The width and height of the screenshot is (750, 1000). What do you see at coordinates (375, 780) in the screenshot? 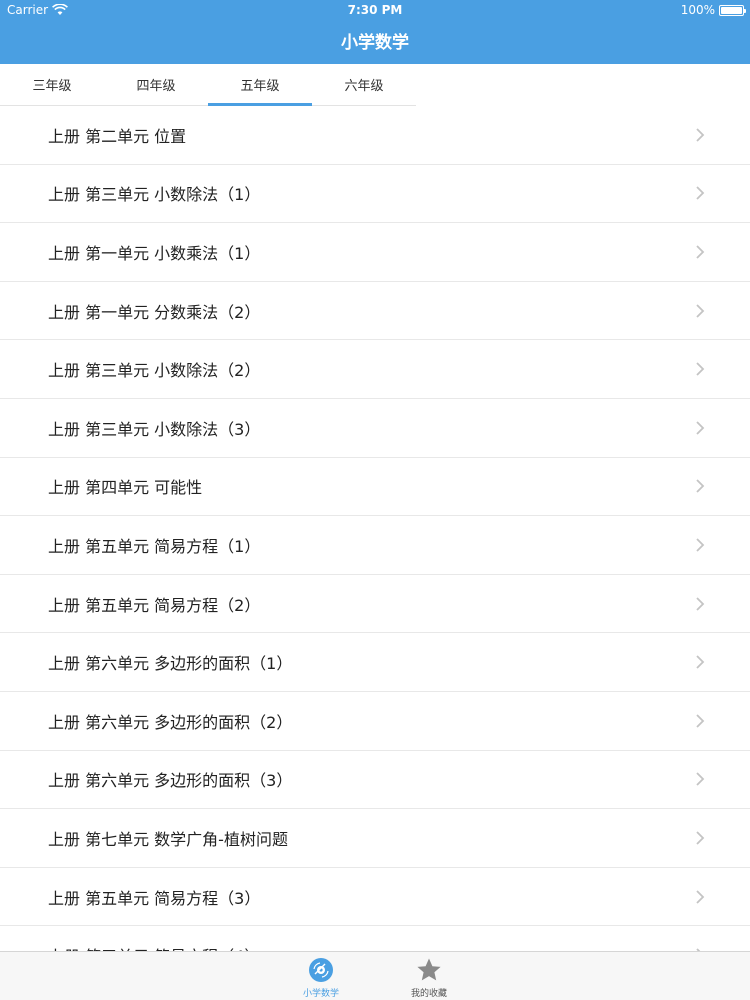
I see `list-item: 上册 第六单元 多边形的面积（3）` at bounding box center [375, 780].